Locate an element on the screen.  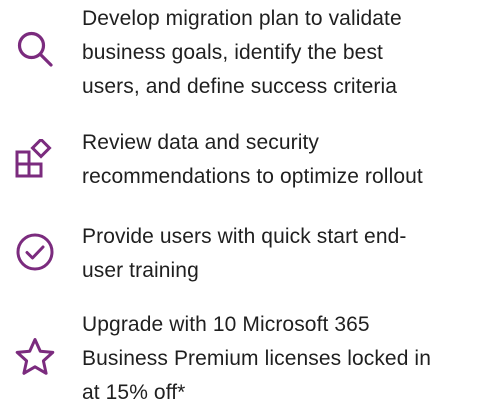
star-icon is located at coordinates (35, 357).